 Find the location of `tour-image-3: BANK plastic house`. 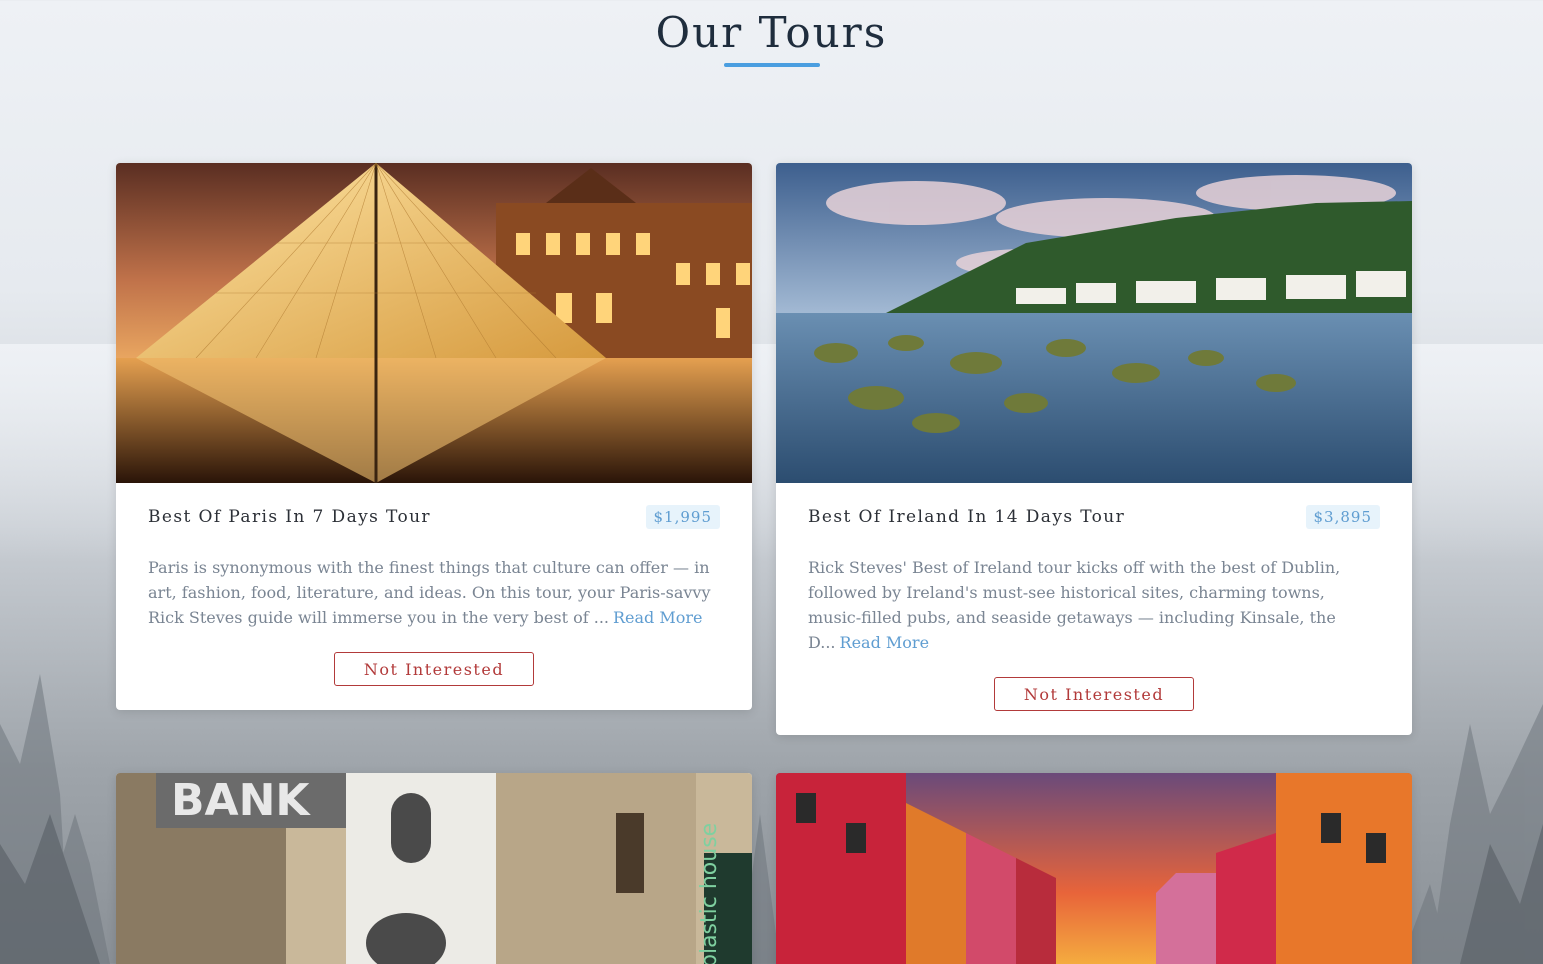

tour-image-3: BANK plastic house is located at coordinates (434, 868).